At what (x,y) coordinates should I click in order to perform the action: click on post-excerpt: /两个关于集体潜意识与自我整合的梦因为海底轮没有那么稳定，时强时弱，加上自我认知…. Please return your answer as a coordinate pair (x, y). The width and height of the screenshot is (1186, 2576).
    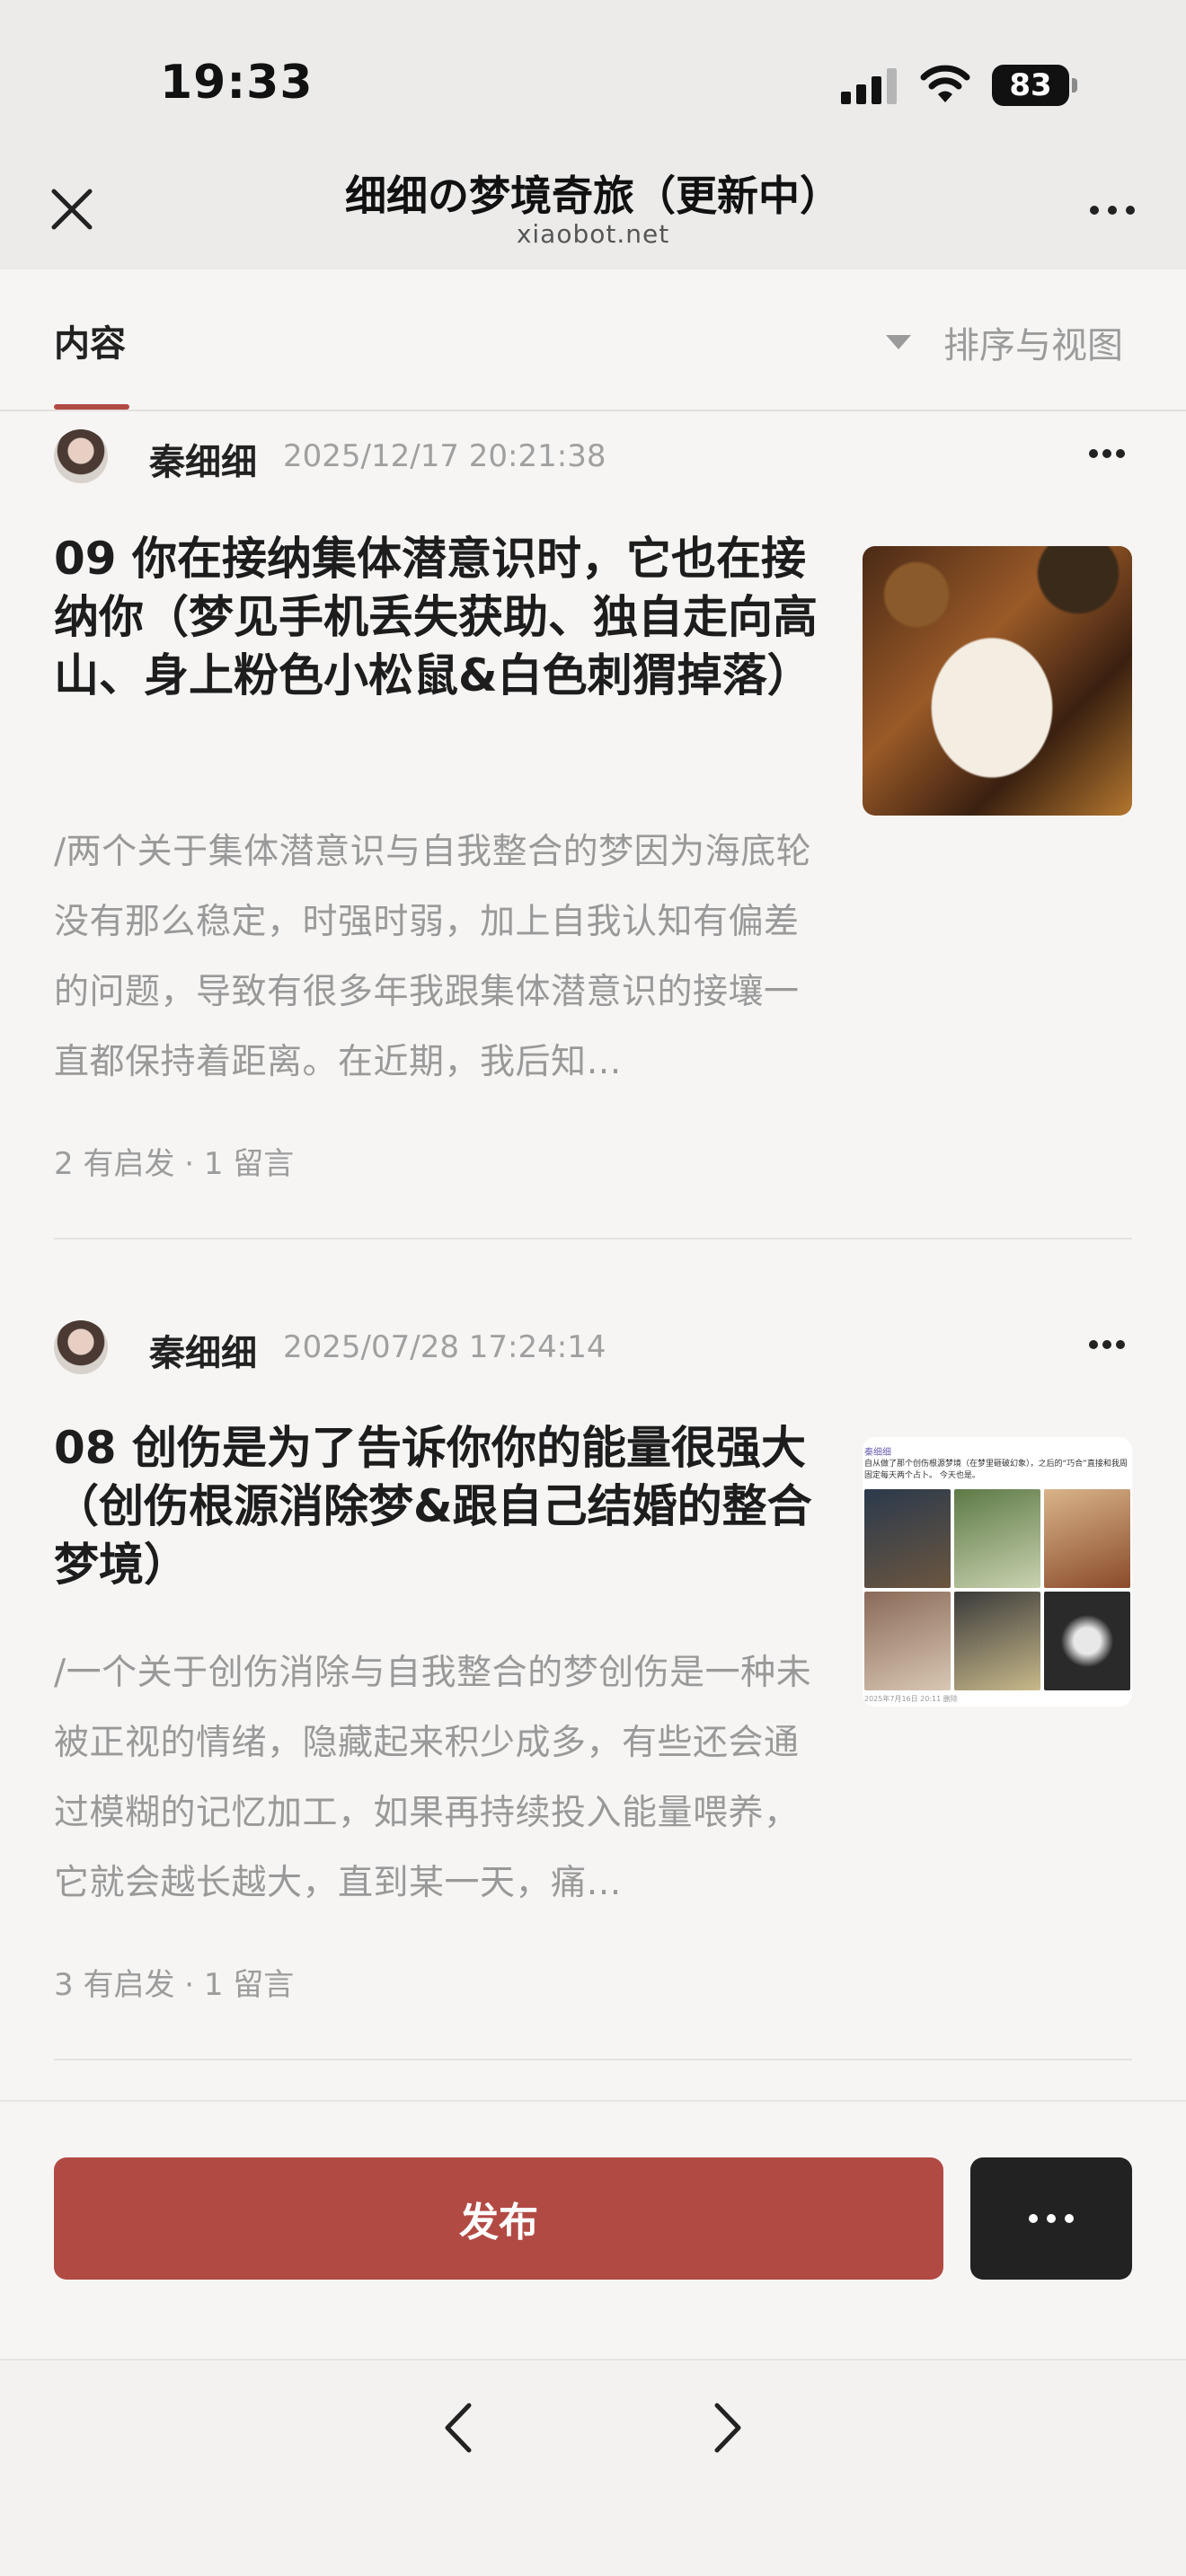
    Looking at the image, I should click on (436, 958).